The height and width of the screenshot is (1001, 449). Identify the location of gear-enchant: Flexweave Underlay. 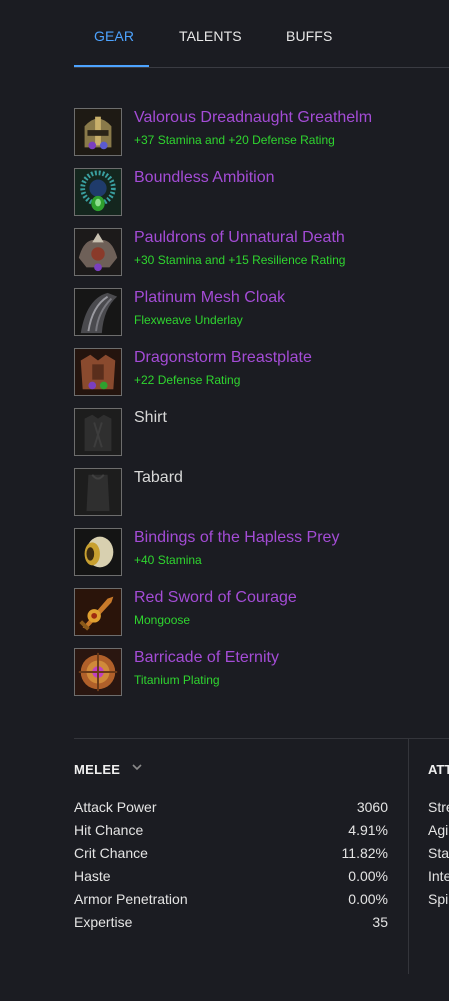
(188, 320).